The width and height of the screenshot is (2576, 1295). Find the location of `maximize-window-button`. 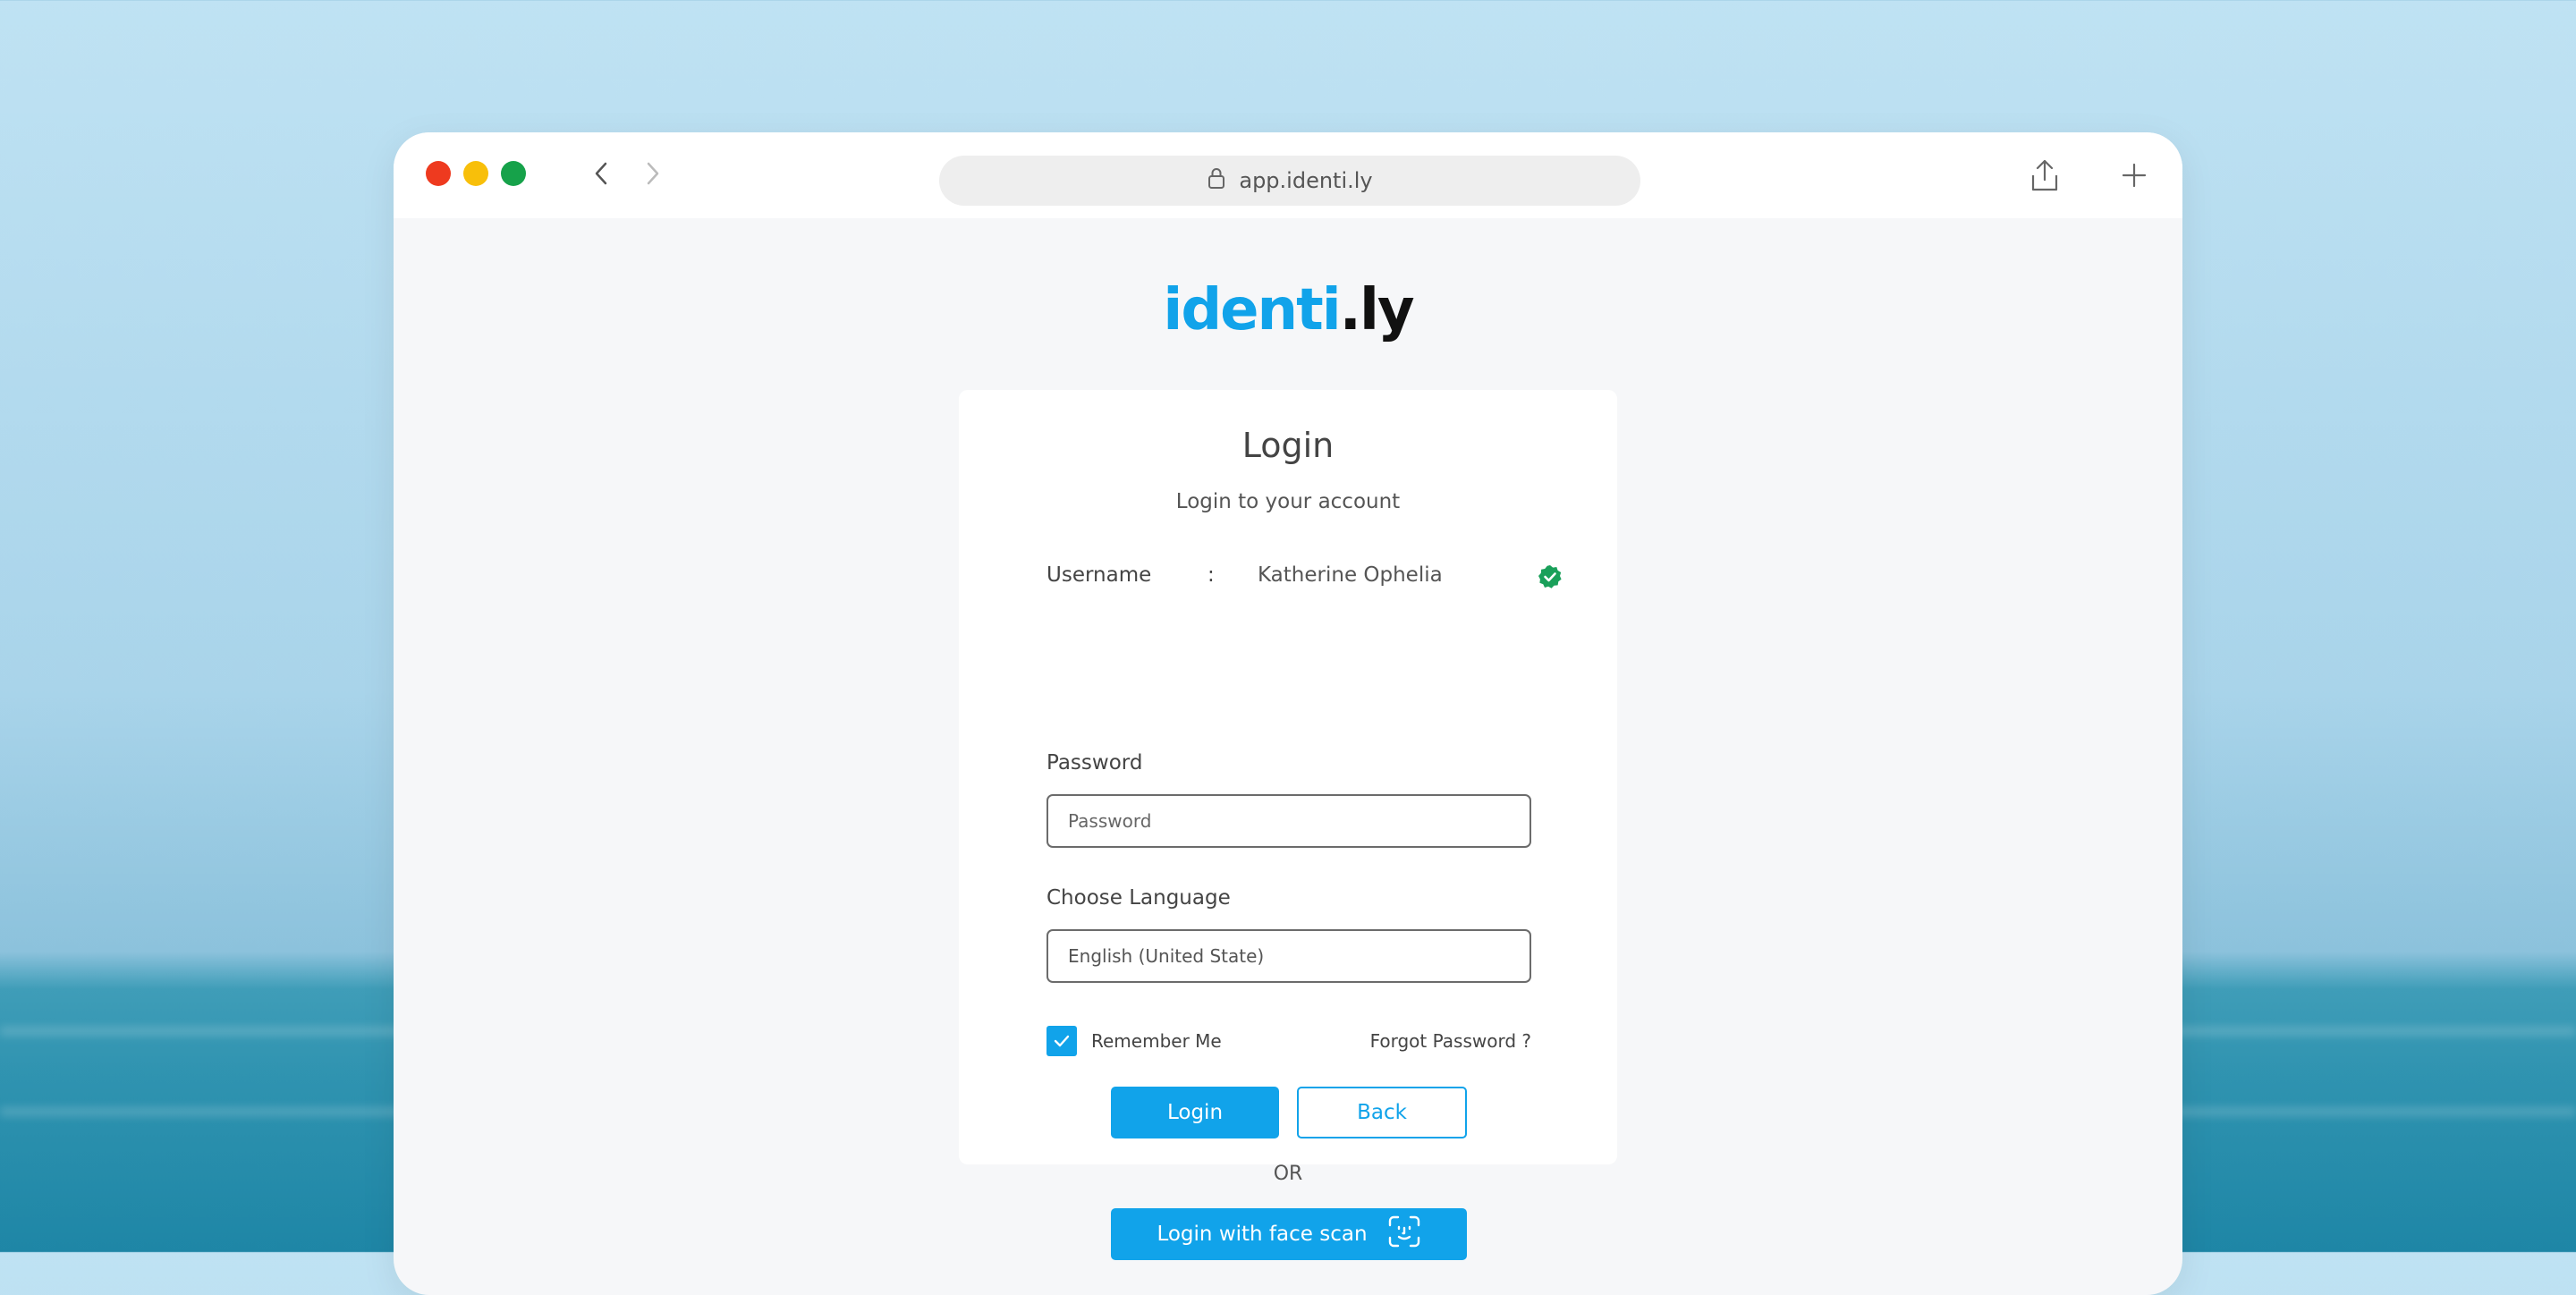

maximize-window-button is located at coordinates (513, 173).